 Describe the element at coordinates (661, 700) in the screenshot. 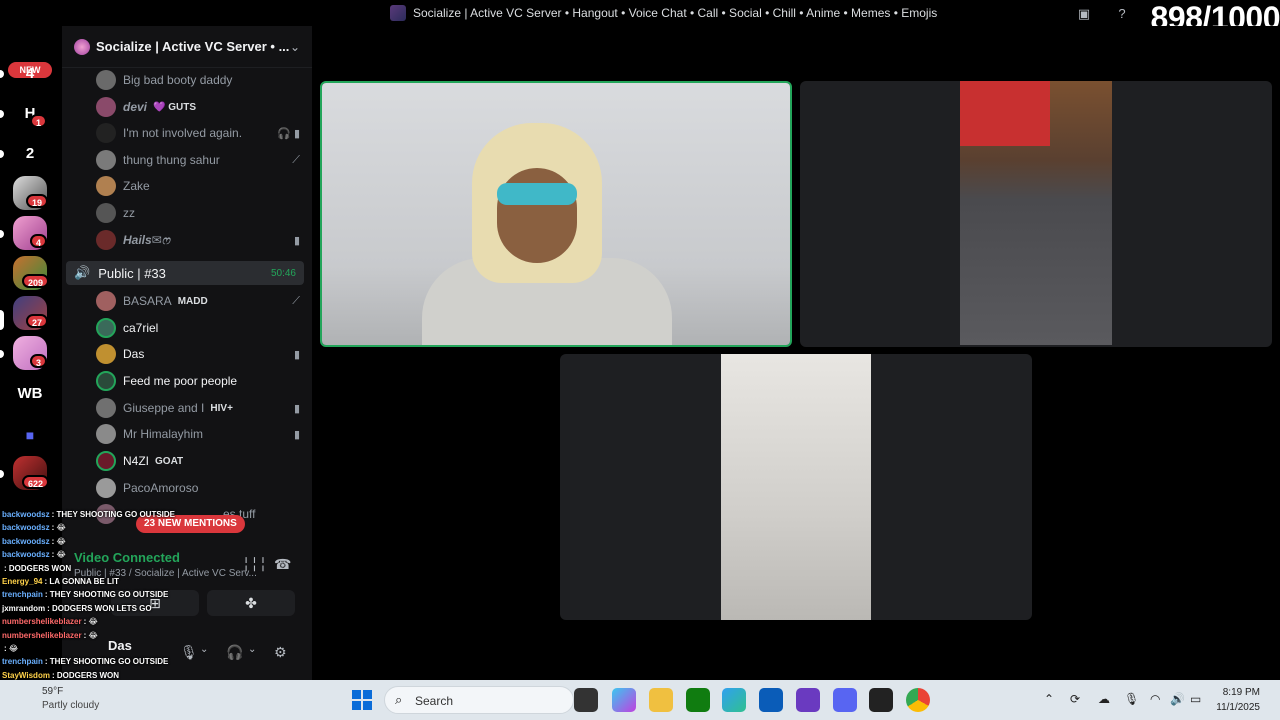

I see `file-explorer-icon` at that location.